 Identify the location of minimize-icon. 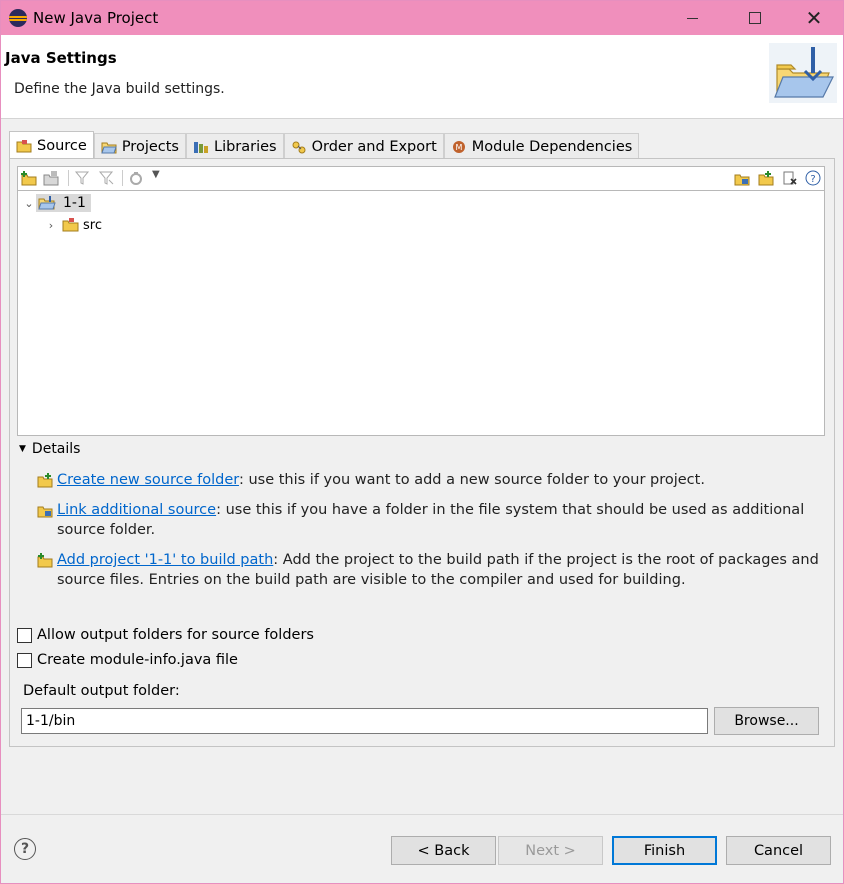
(692, 18).